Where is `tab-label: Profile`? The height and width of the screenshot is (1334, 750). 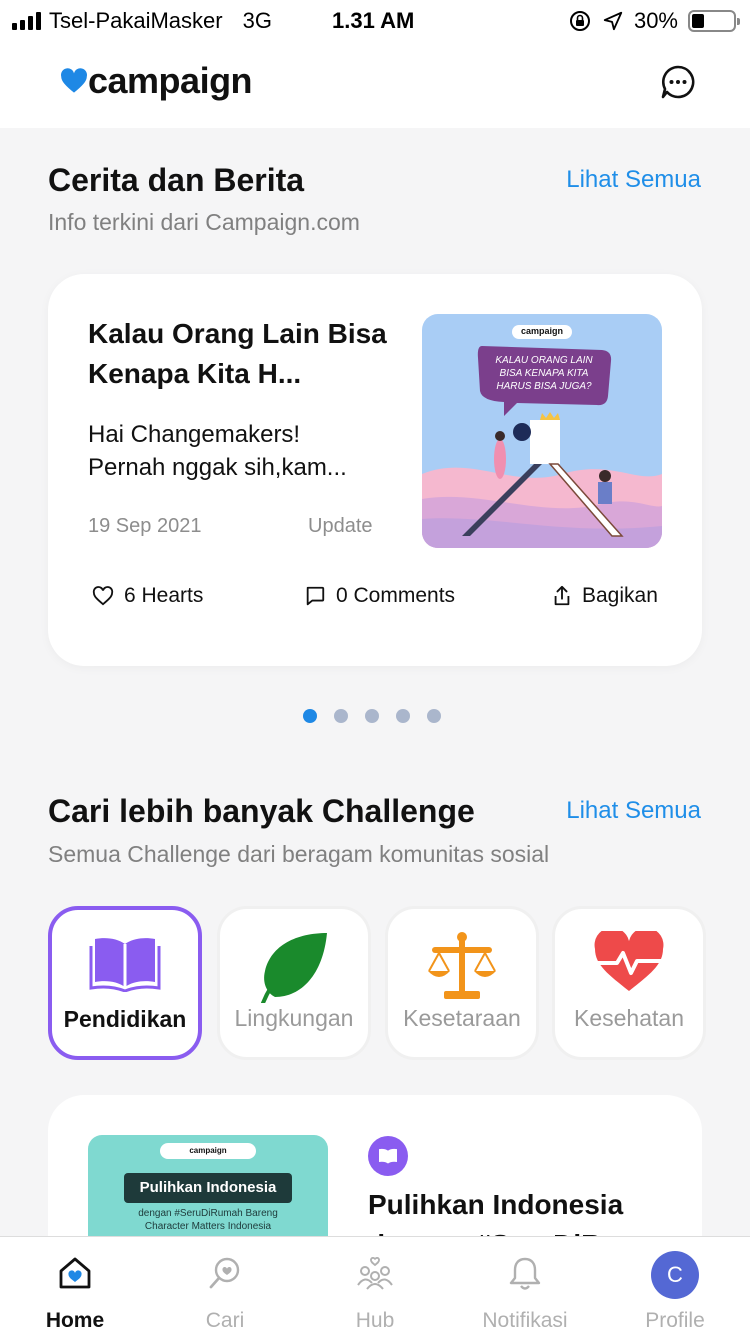
tab-label: Profile is located at coordinates (675, 1320).